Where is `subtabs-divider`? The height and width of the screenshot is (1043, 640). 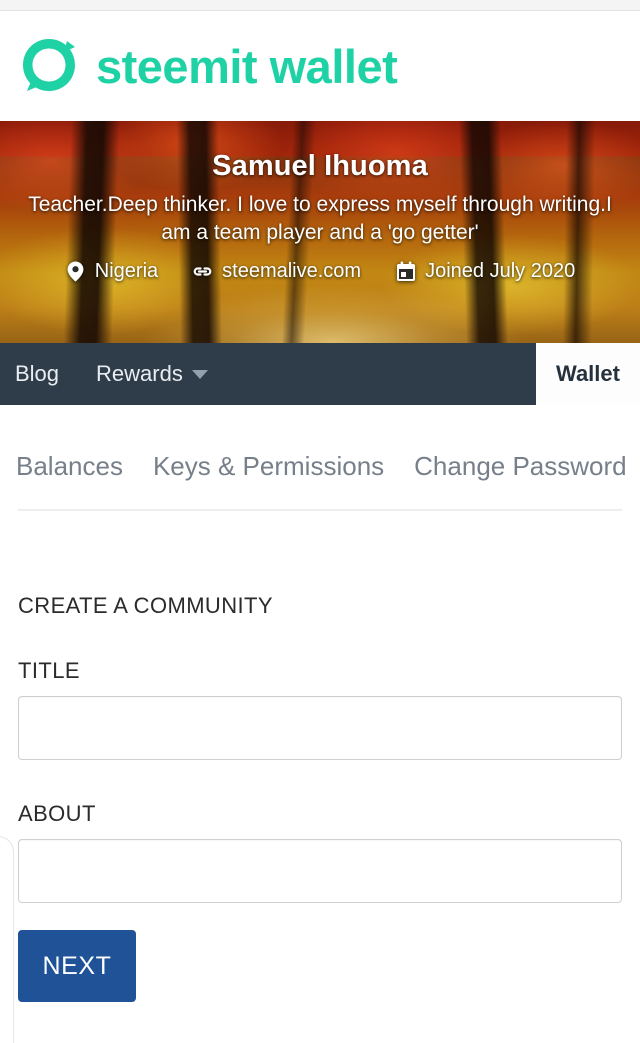 subtabs-divider is located at coordinates (320, 510).